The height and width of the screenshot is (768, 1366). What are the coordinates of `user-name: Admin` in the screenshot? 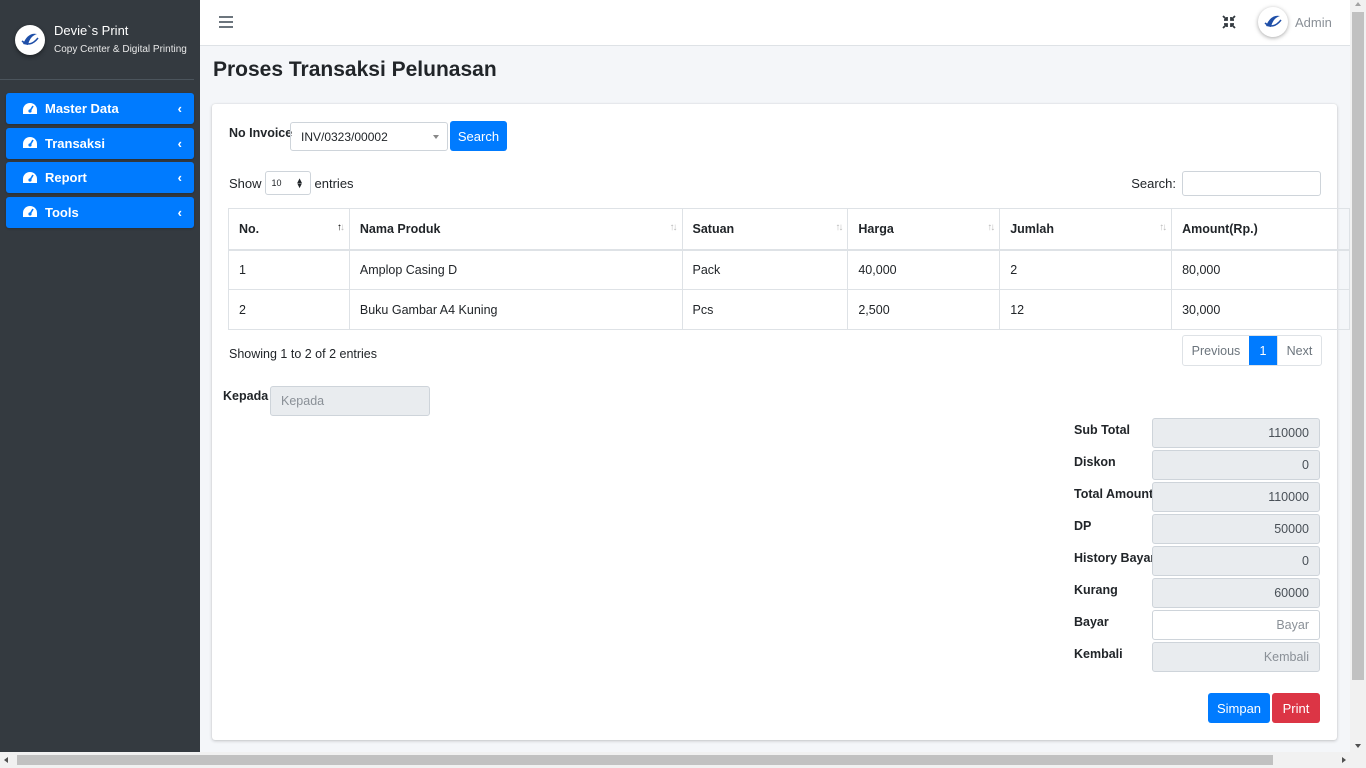 It's located at (1313, 22).